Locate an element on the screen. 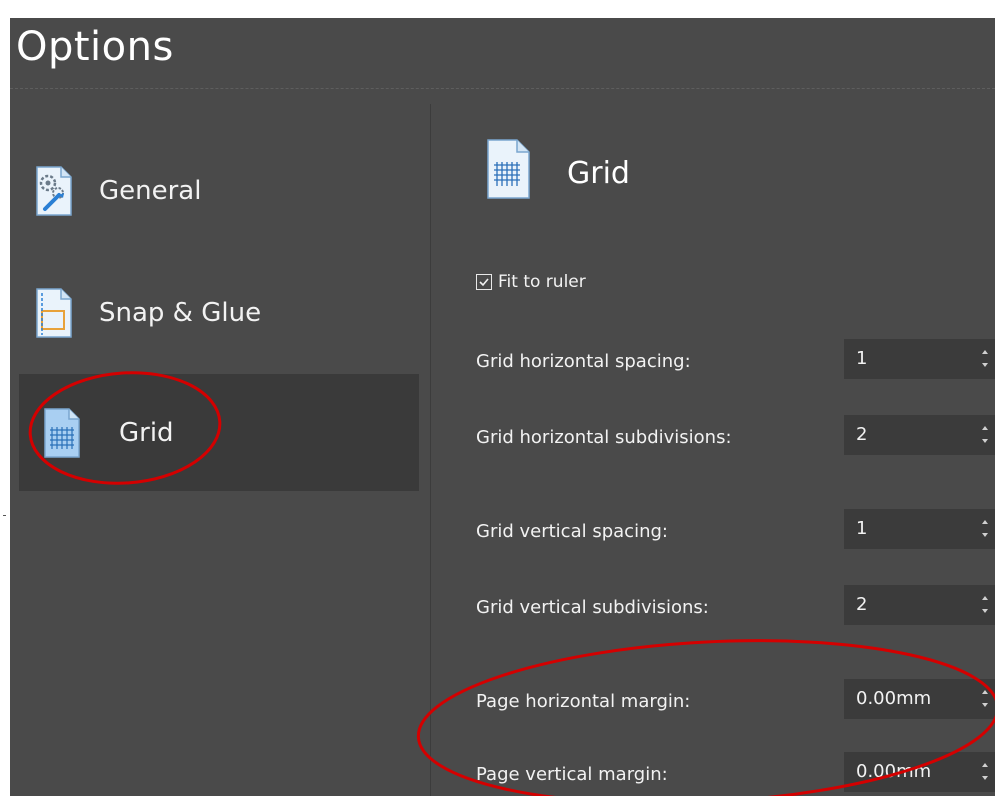 The image size is (995, 796). page-vertical-margin-label: Page vertical margin: is located at coordinates (572, 774).